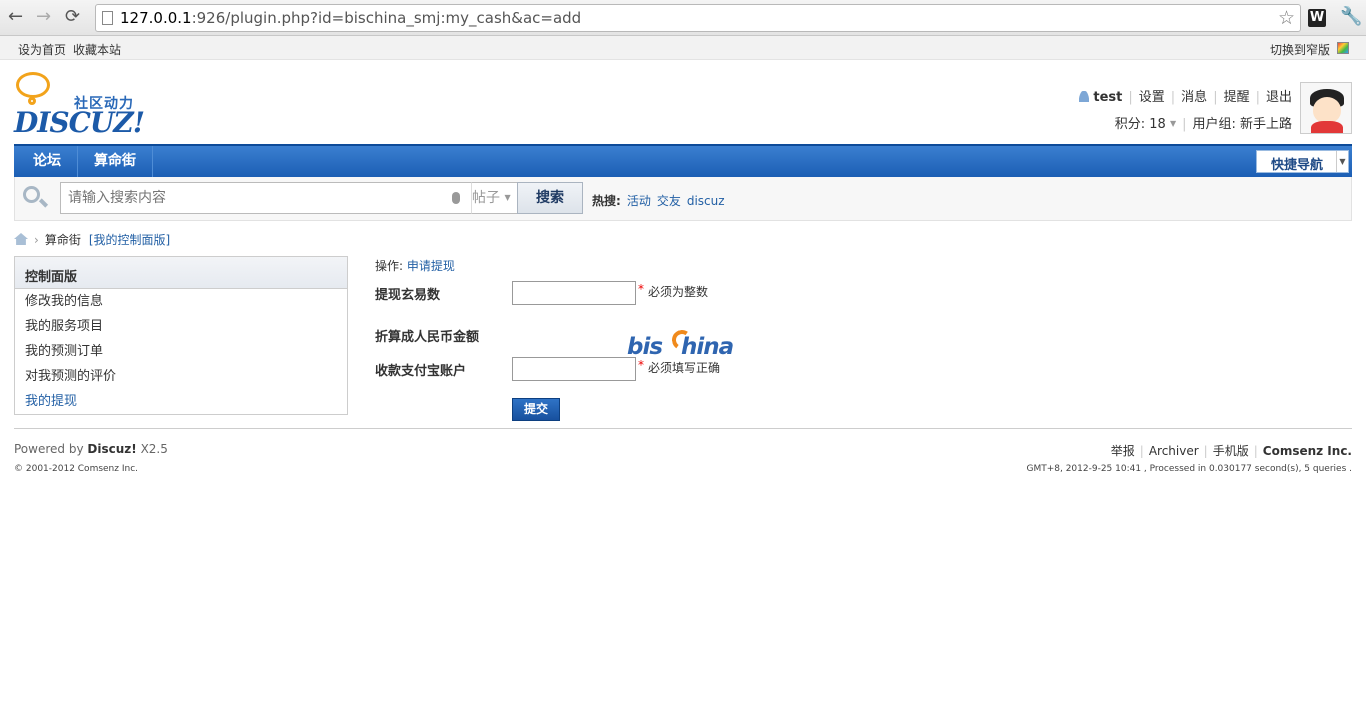 The height and width of the screenshot is (701, 1366). Describe the element at coordinates (639, 201) in the screenshot. I see `hot-item: 活动` at that location.